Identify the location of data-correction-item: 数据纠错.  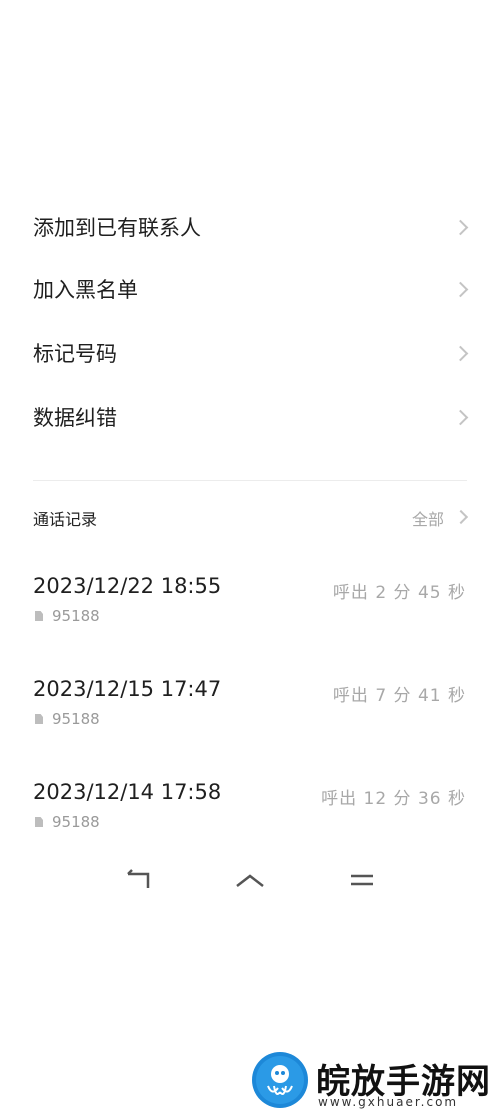
(250, 420).